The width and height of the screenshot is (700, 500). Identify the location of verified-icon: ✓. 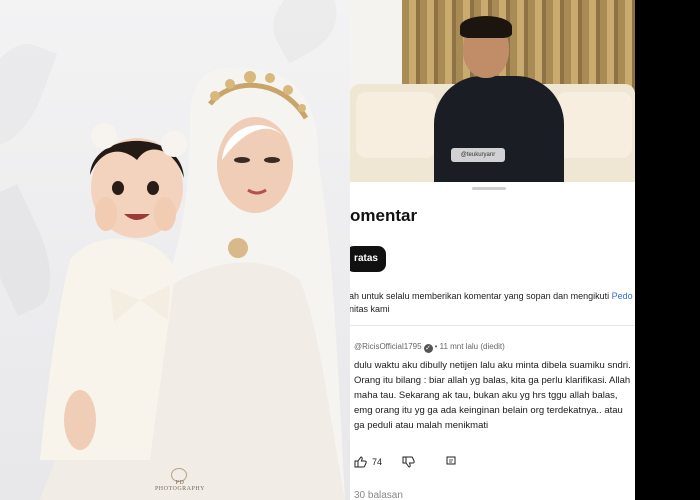
(428, 348).